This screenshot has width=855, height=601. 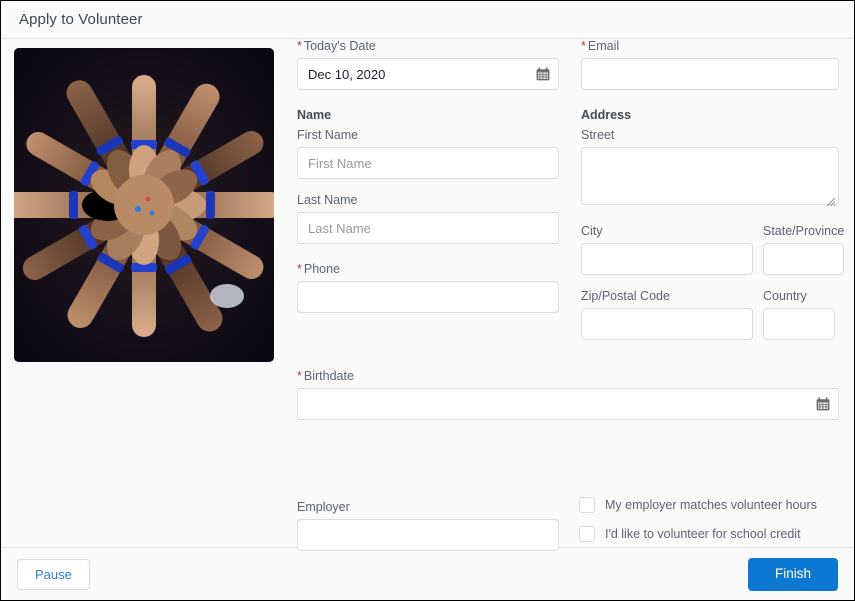 I want to click on employer-input, so click(x=428, y=535).